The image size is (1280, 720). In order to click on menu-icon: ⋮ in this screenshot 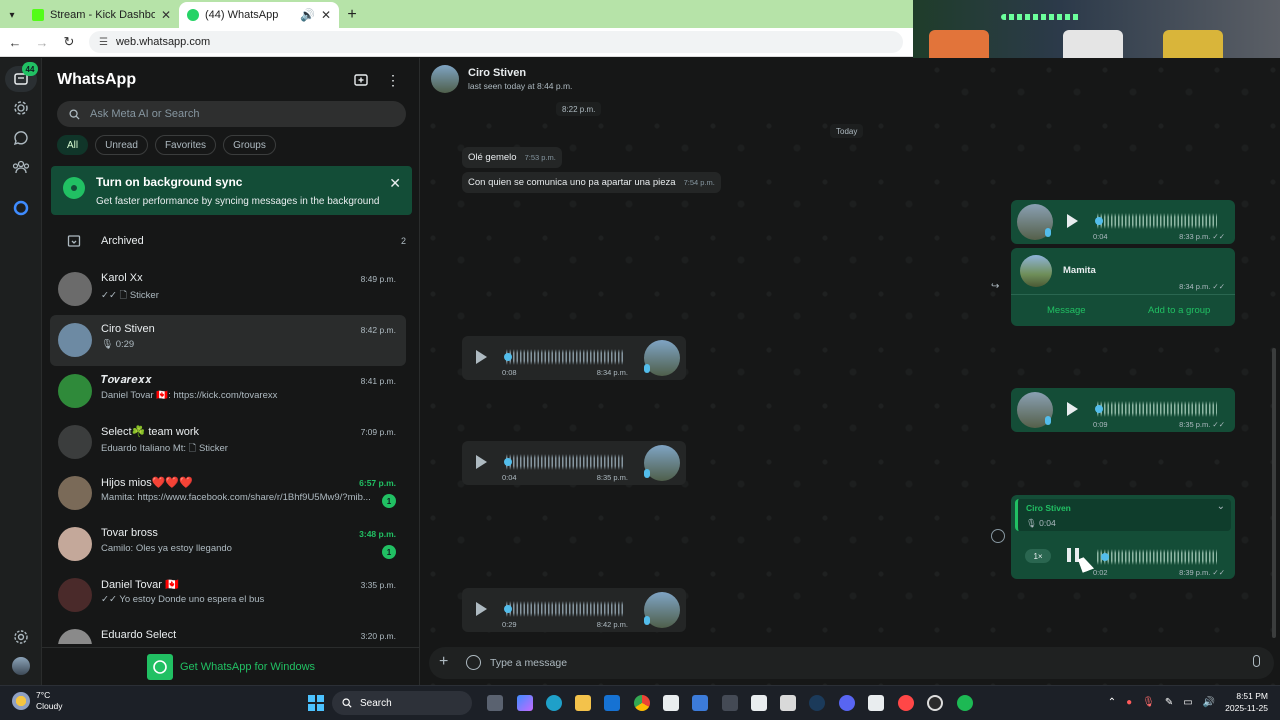, I will do `click(393, 80)`.